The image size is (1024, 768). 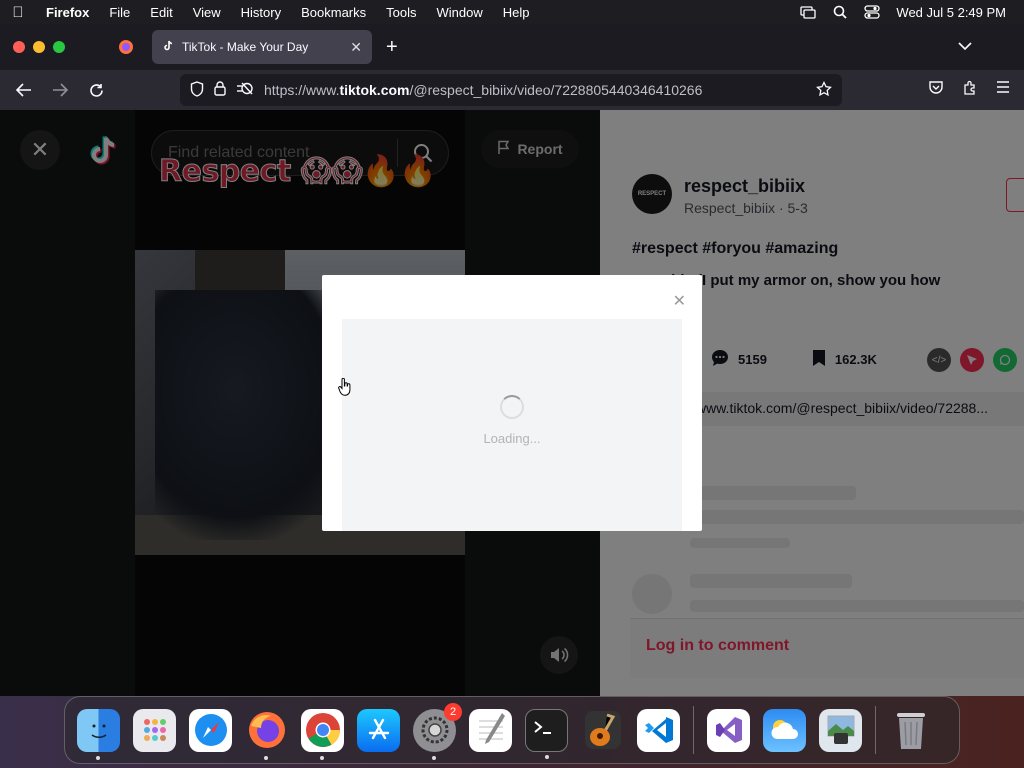 What do you see at coordinates (840, 12) in the screenshot?
I see `spotlight-search-icon` at bounding box center [840, 12].